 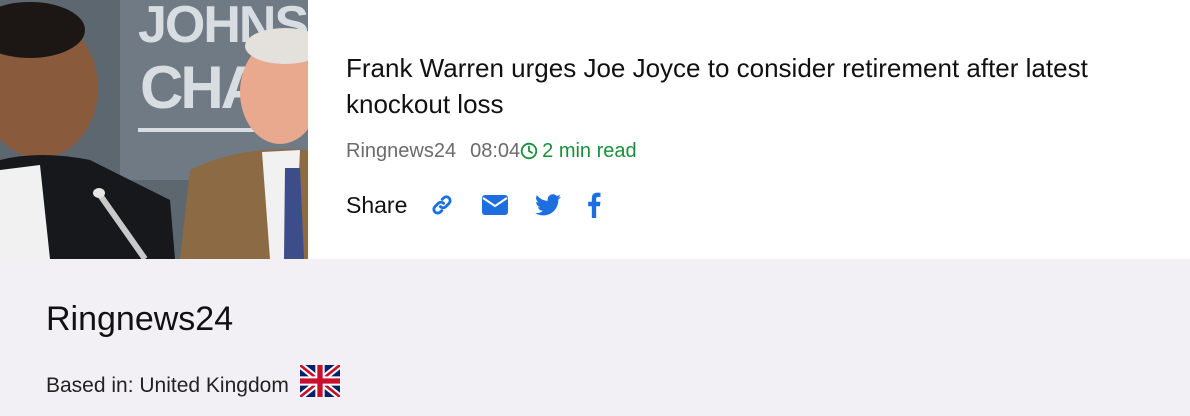 What do you see at coordinates (442, 205) in the screenshot?
I see `link-icon` at bounding box center [442, 205].